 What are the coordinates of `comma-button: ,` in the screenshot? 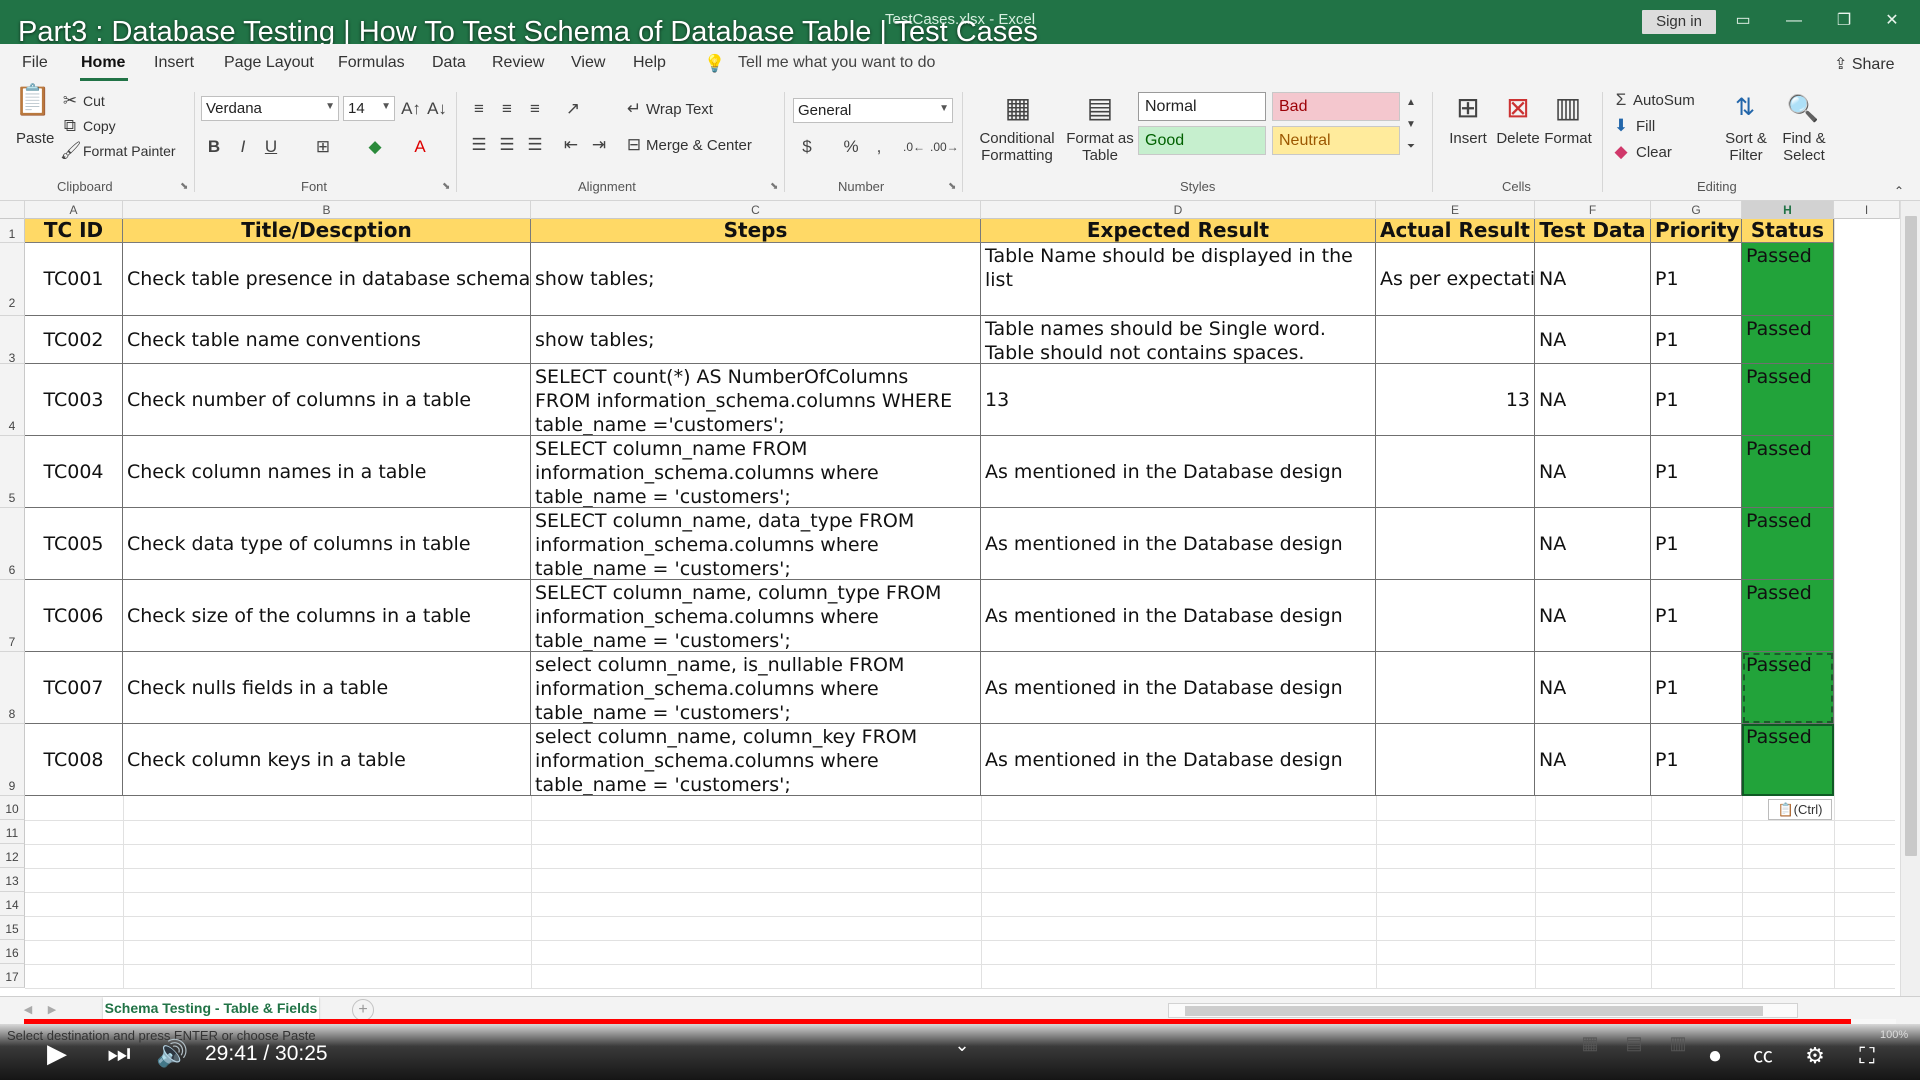 It's located at (879, 147).